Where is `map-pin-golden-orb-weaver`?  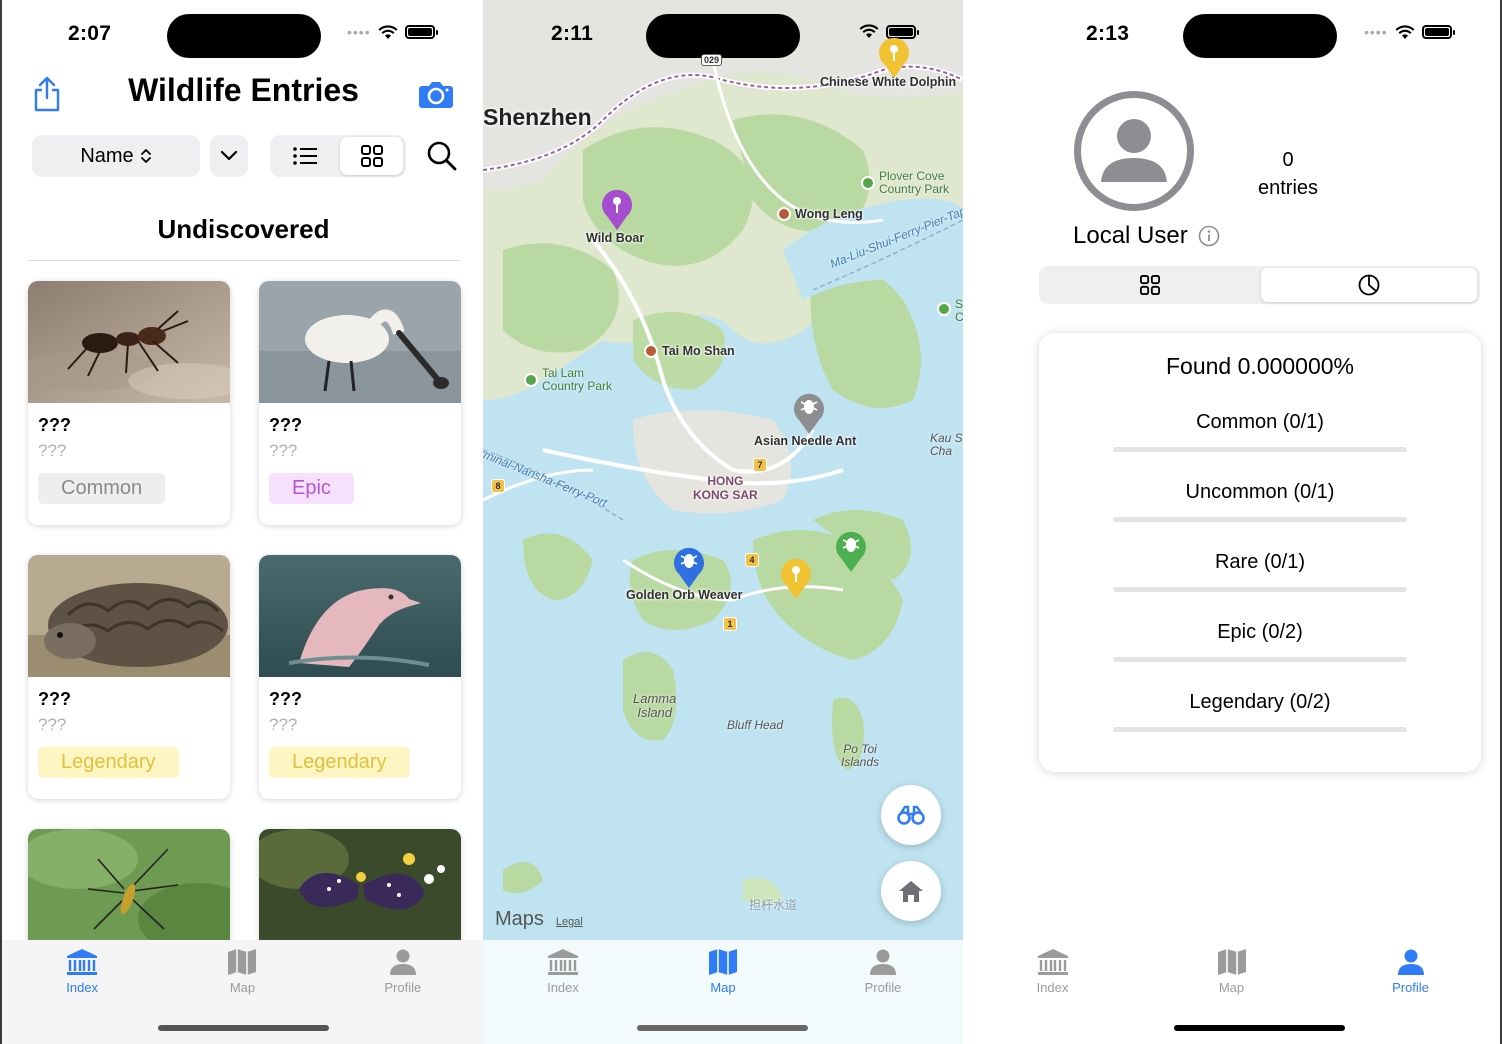 map-pin-golden-orb-weaver is located at coordinates (689, 567).